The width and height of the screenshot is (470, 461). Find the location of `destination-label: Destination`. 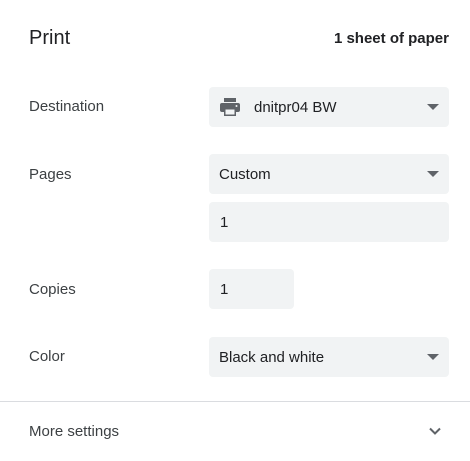

destination-label: Destination is located at coordinates (67, 106).